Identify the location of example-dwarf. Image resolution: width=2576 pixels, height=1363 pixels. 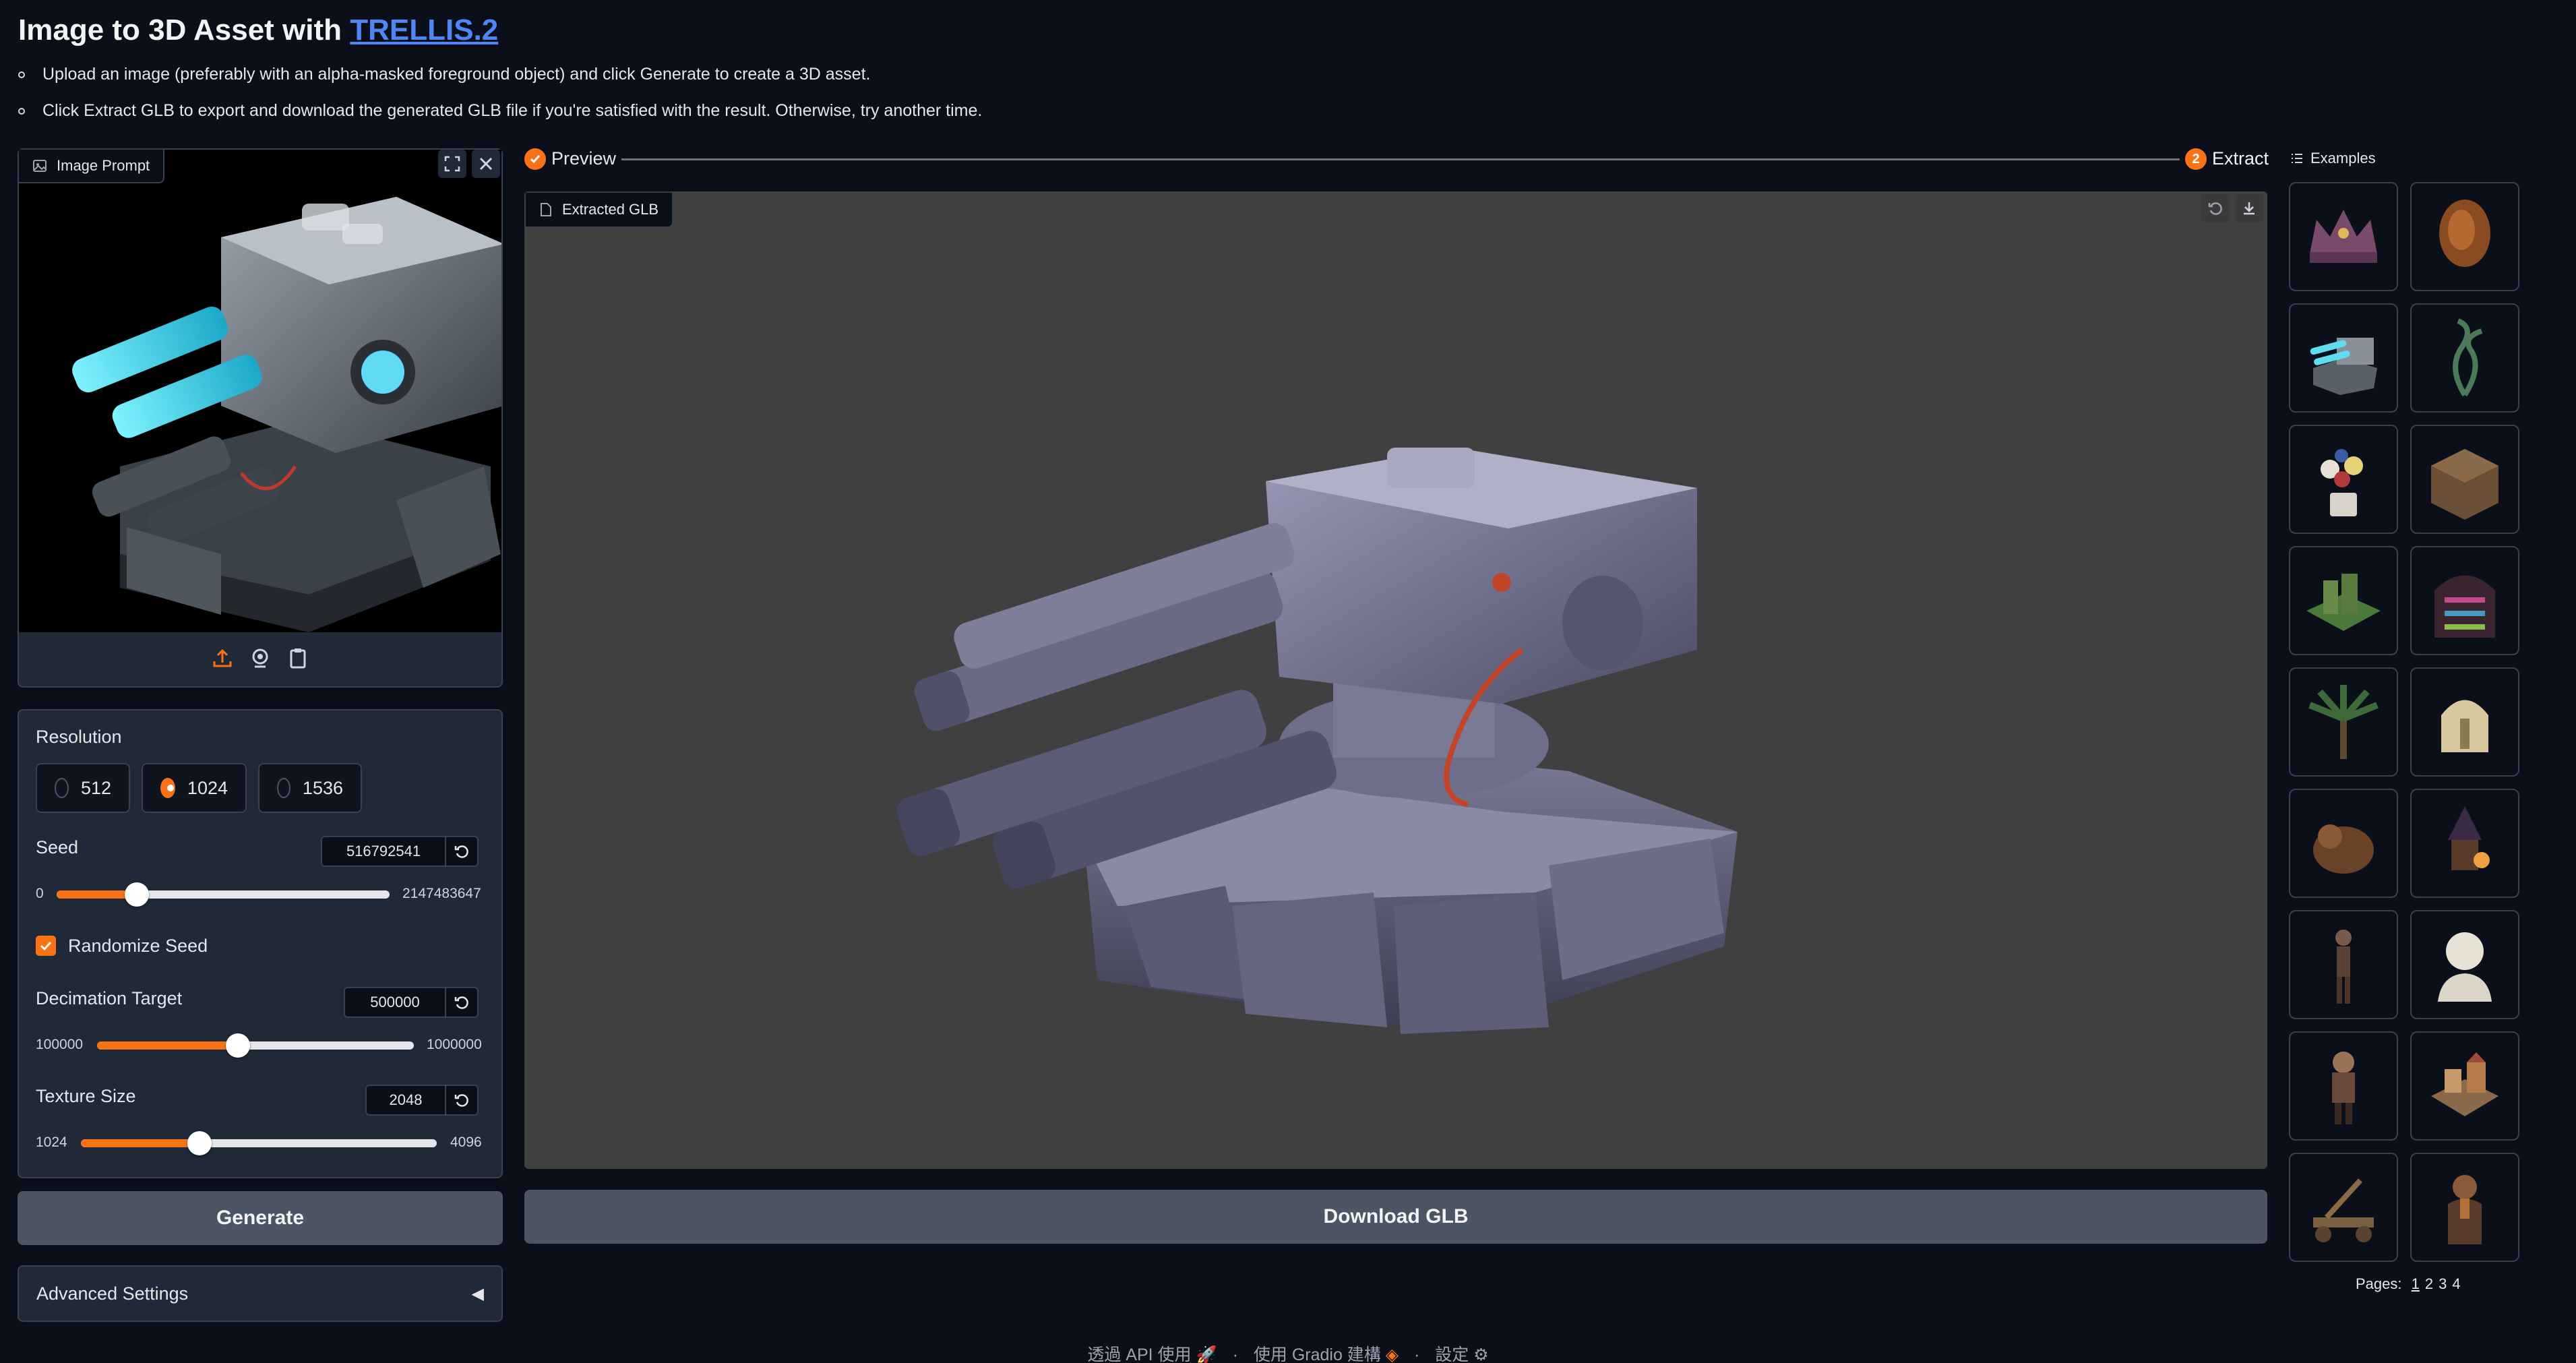
(2465, 1208).